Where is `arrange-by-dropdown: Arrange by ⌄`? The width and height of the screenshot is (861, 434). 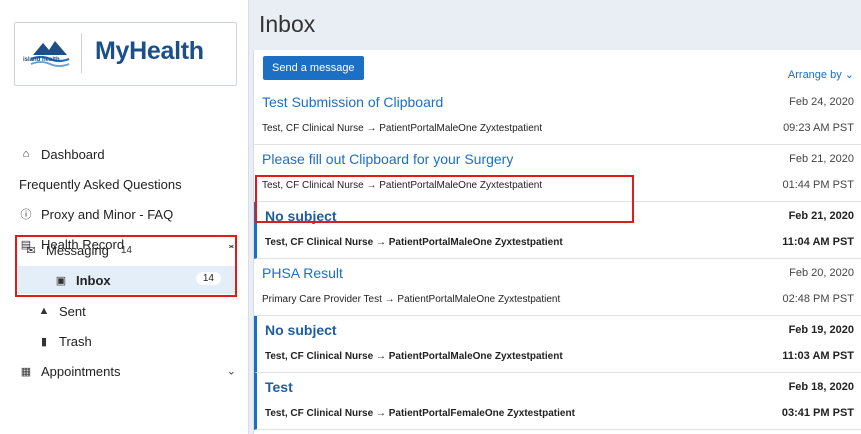 arrange-by-dropdown: Arrange by ⌄ is located at coordinates (821, 74).